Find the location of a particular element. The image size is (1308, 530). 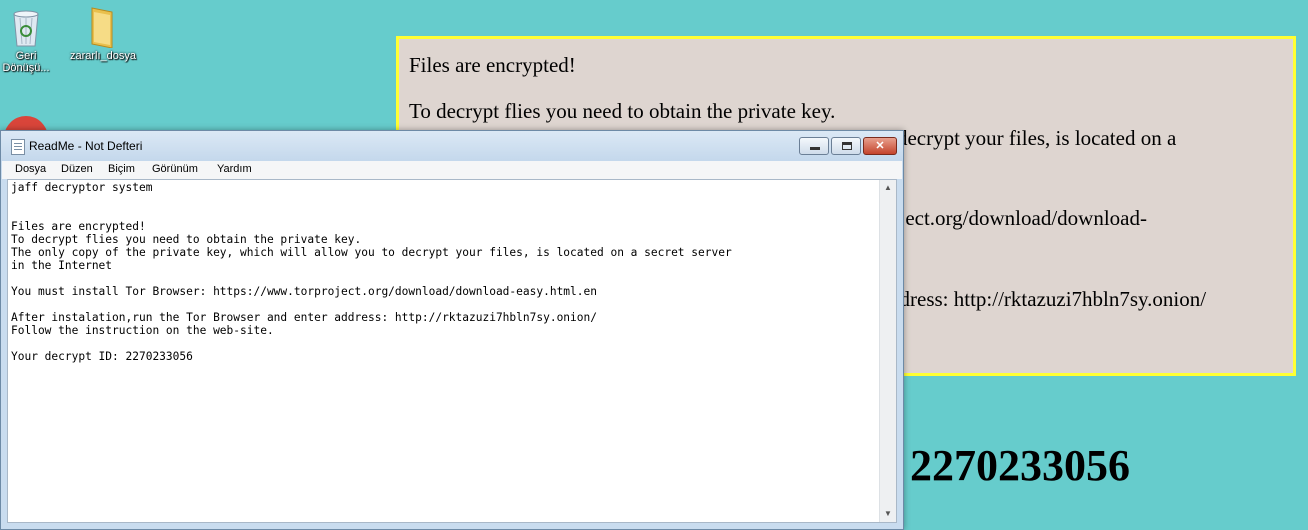

close-icon: ✕ is located at coordinates (880, 146).